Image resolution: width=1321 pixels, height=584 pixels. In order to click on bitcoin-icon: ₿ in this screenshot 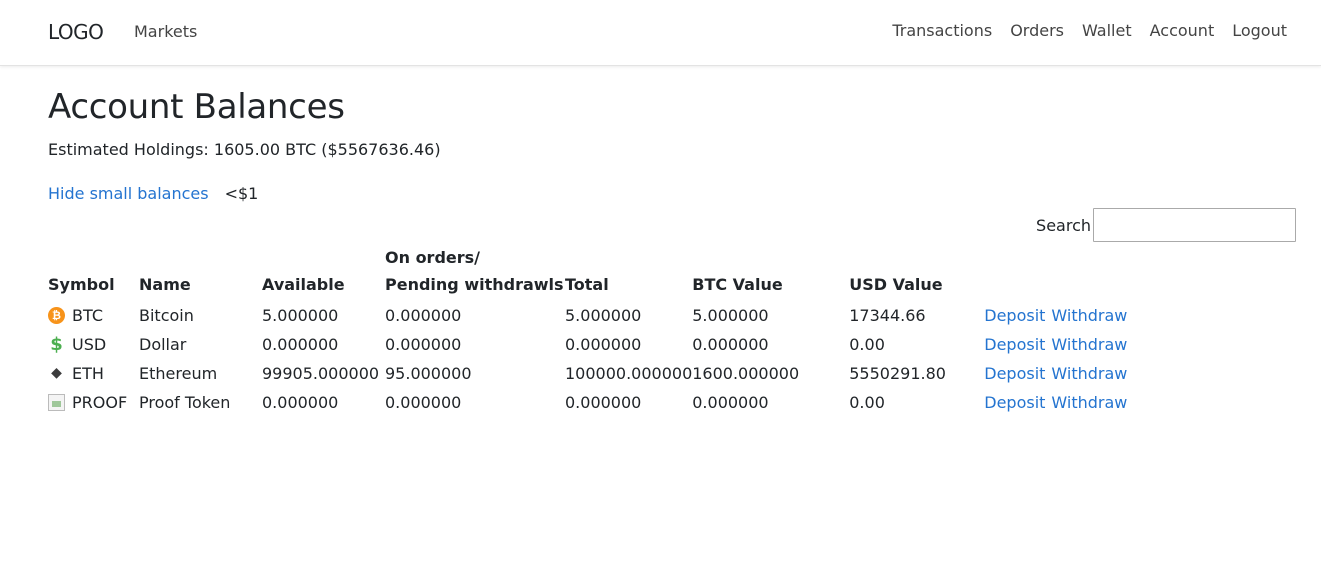, I will do `click(56, 315)`.